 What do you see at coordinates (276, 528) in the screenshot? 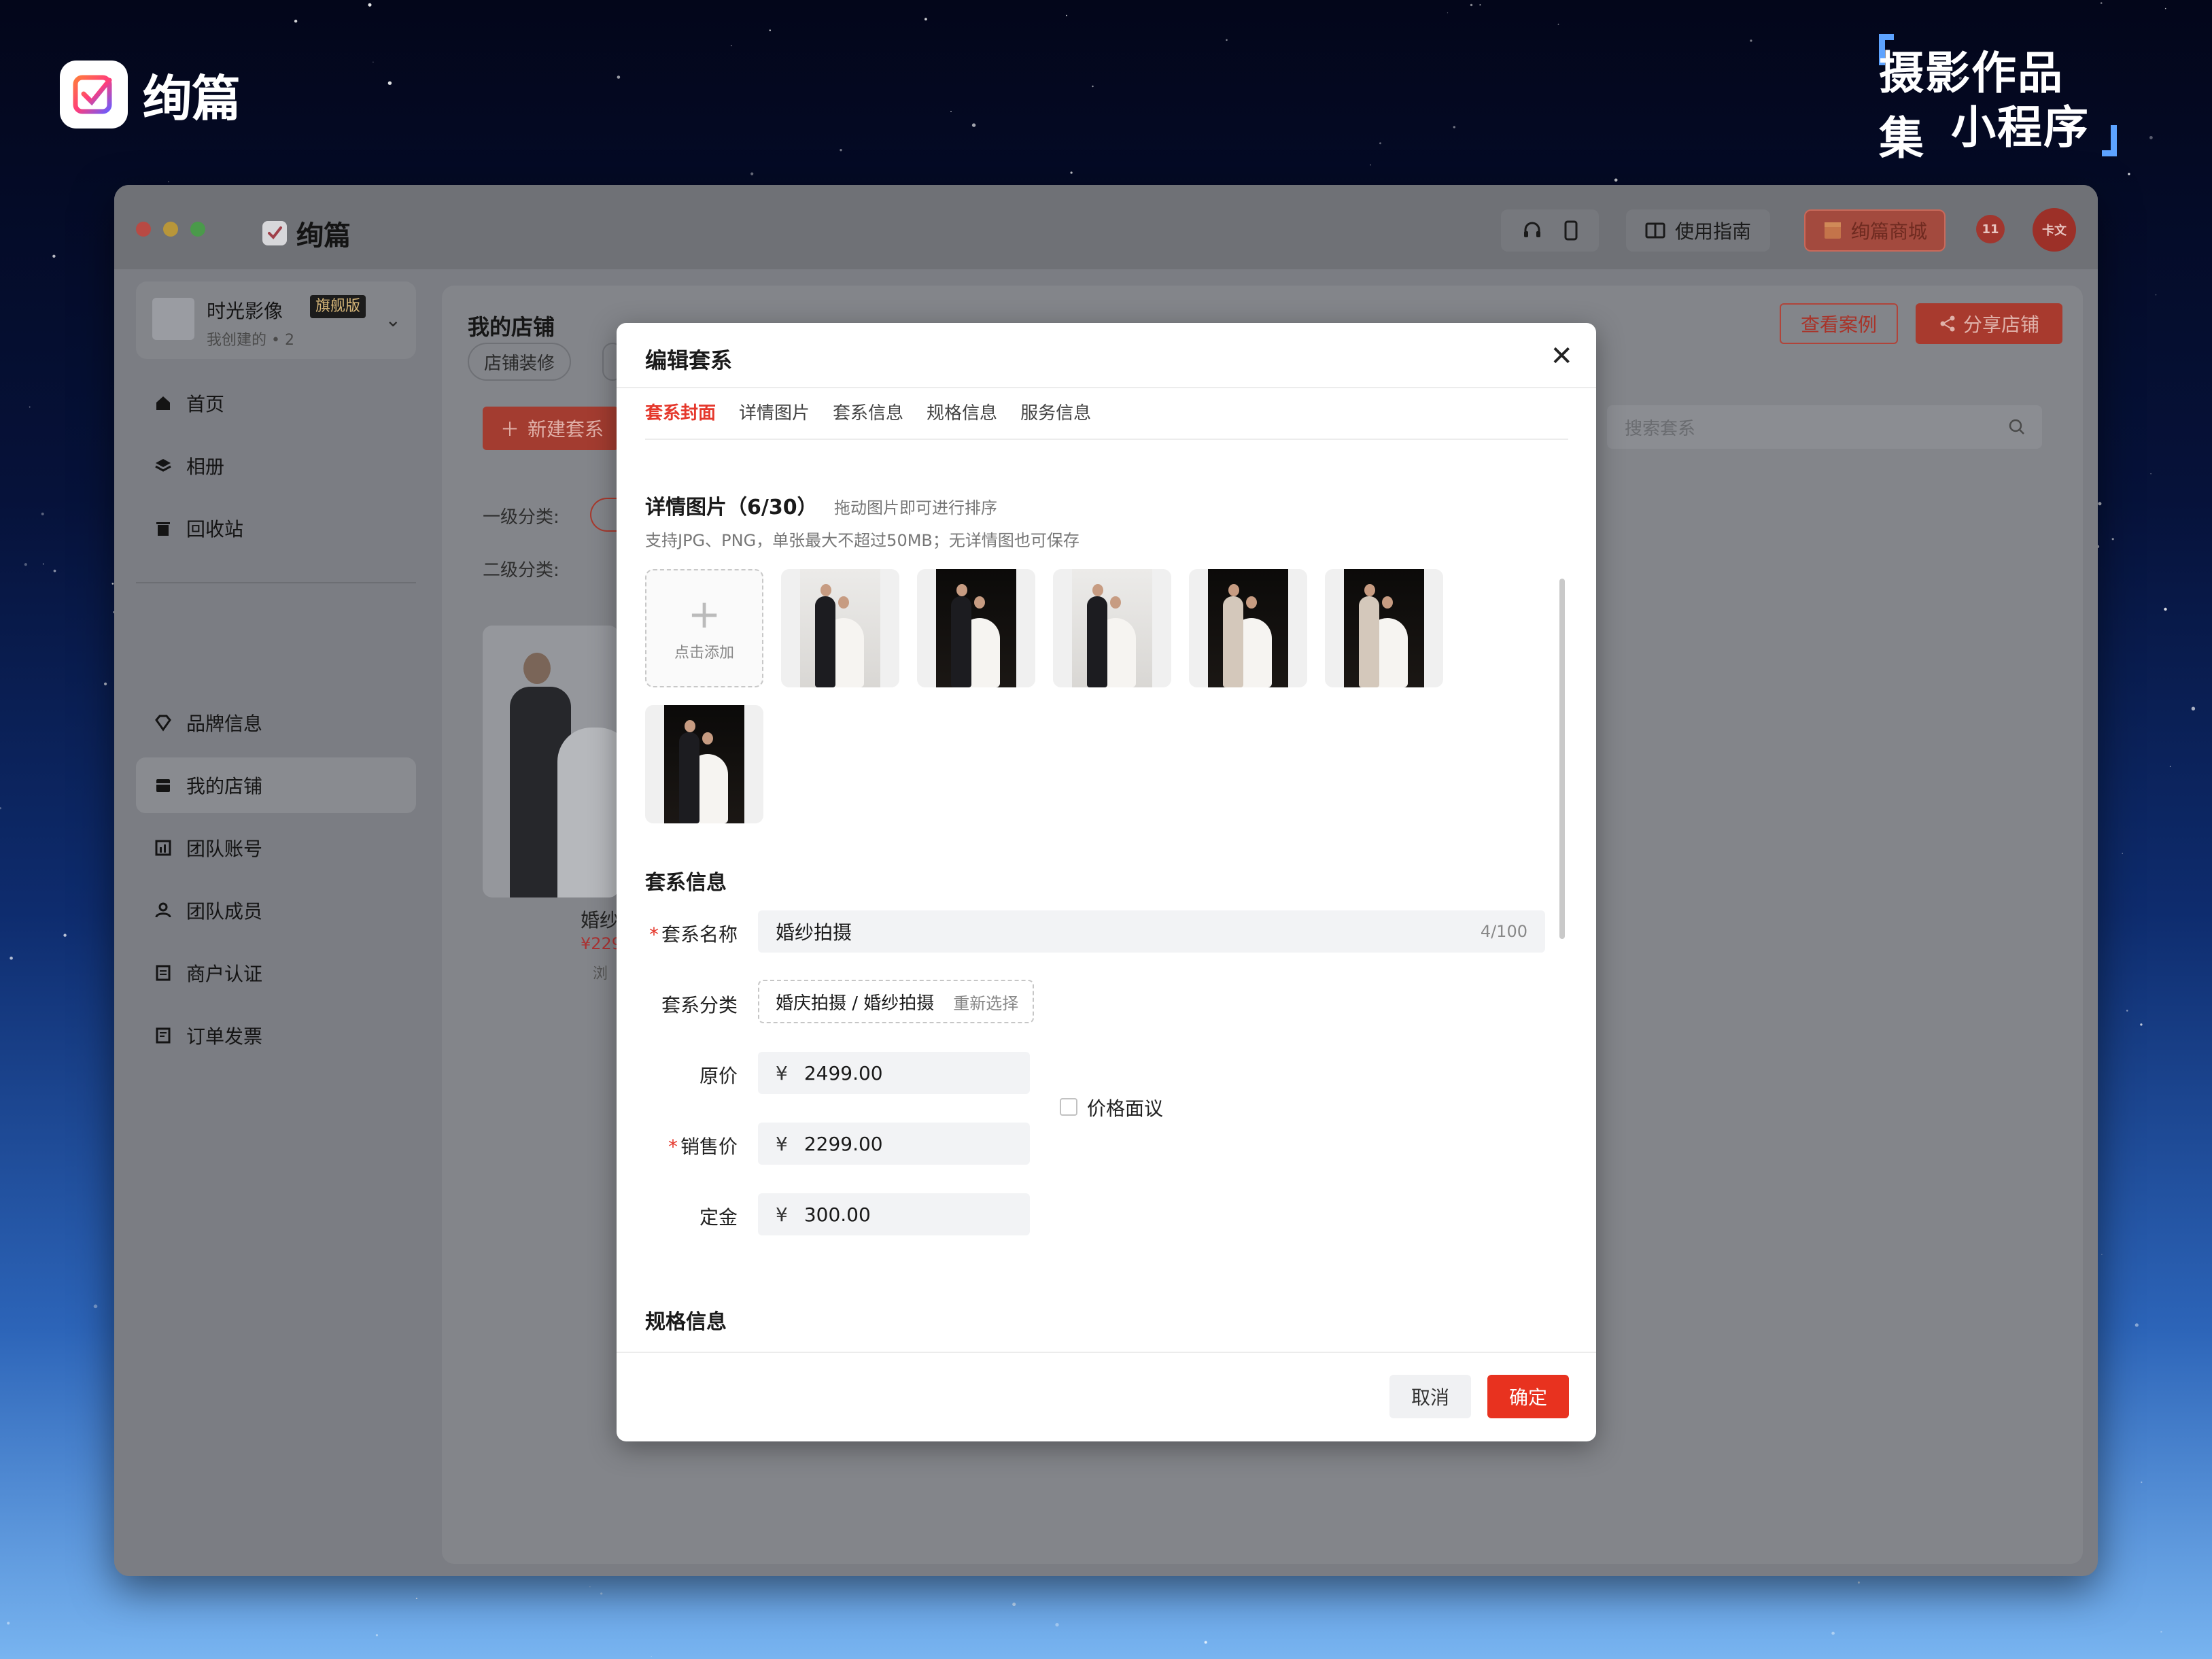
I see `sidebar-item-2: 回收站` at bounding box center [276, 528].